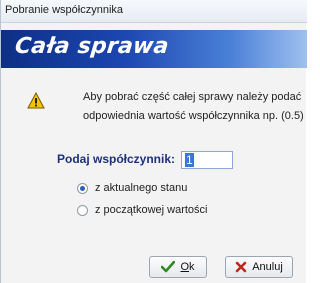 The width and height of the screenshot is (320, 283). Describe the element at coordinates (116, 159) in the screenshot. I see `coefficient-label: Podaj współczynnik:` at that location.